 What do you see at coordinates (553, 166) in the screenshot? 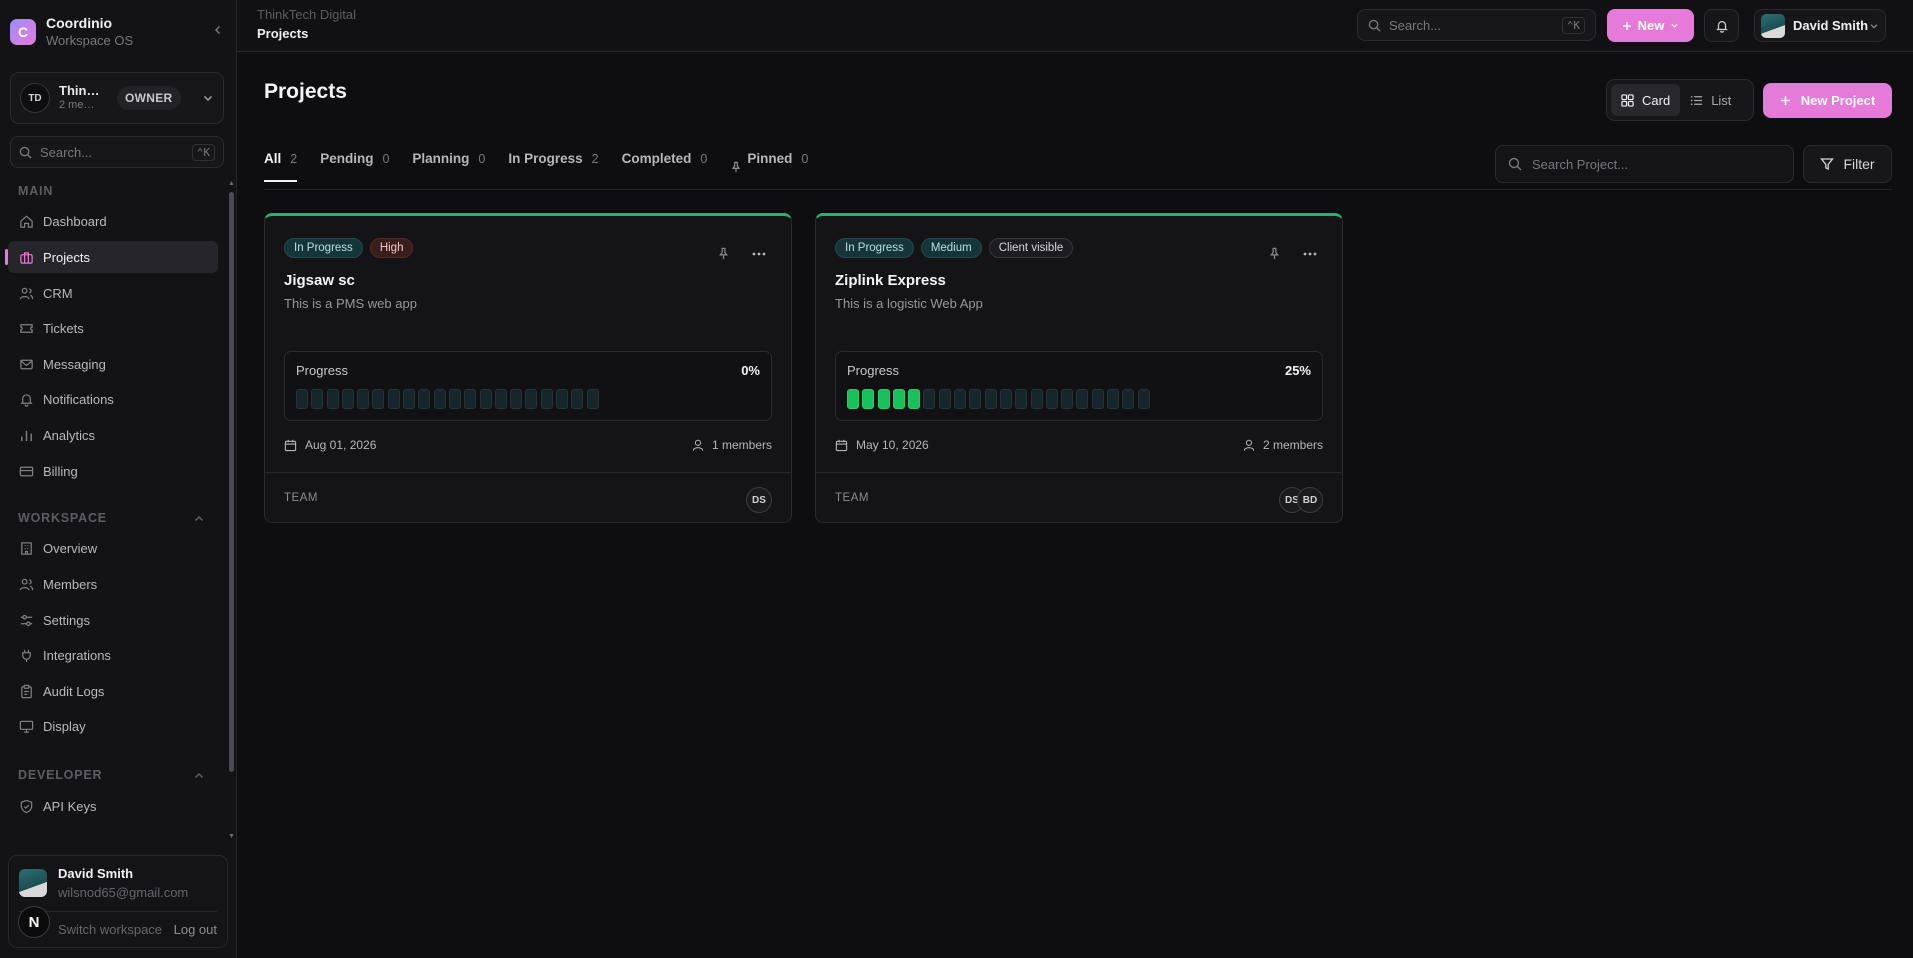
I see `tab-in-progress: In Progress 2` at bounding box center [553, 166].